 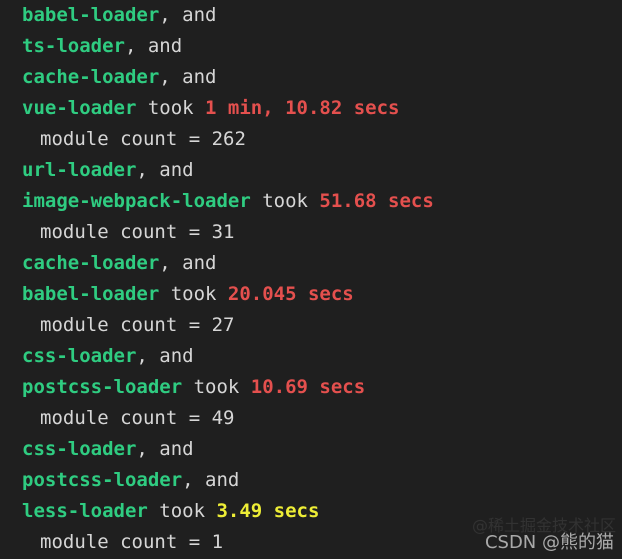 What do you see at coordinates (311, 542) in the screenshot?
I see `terminal-line: module count = 1` at bounding box center [311, 542].